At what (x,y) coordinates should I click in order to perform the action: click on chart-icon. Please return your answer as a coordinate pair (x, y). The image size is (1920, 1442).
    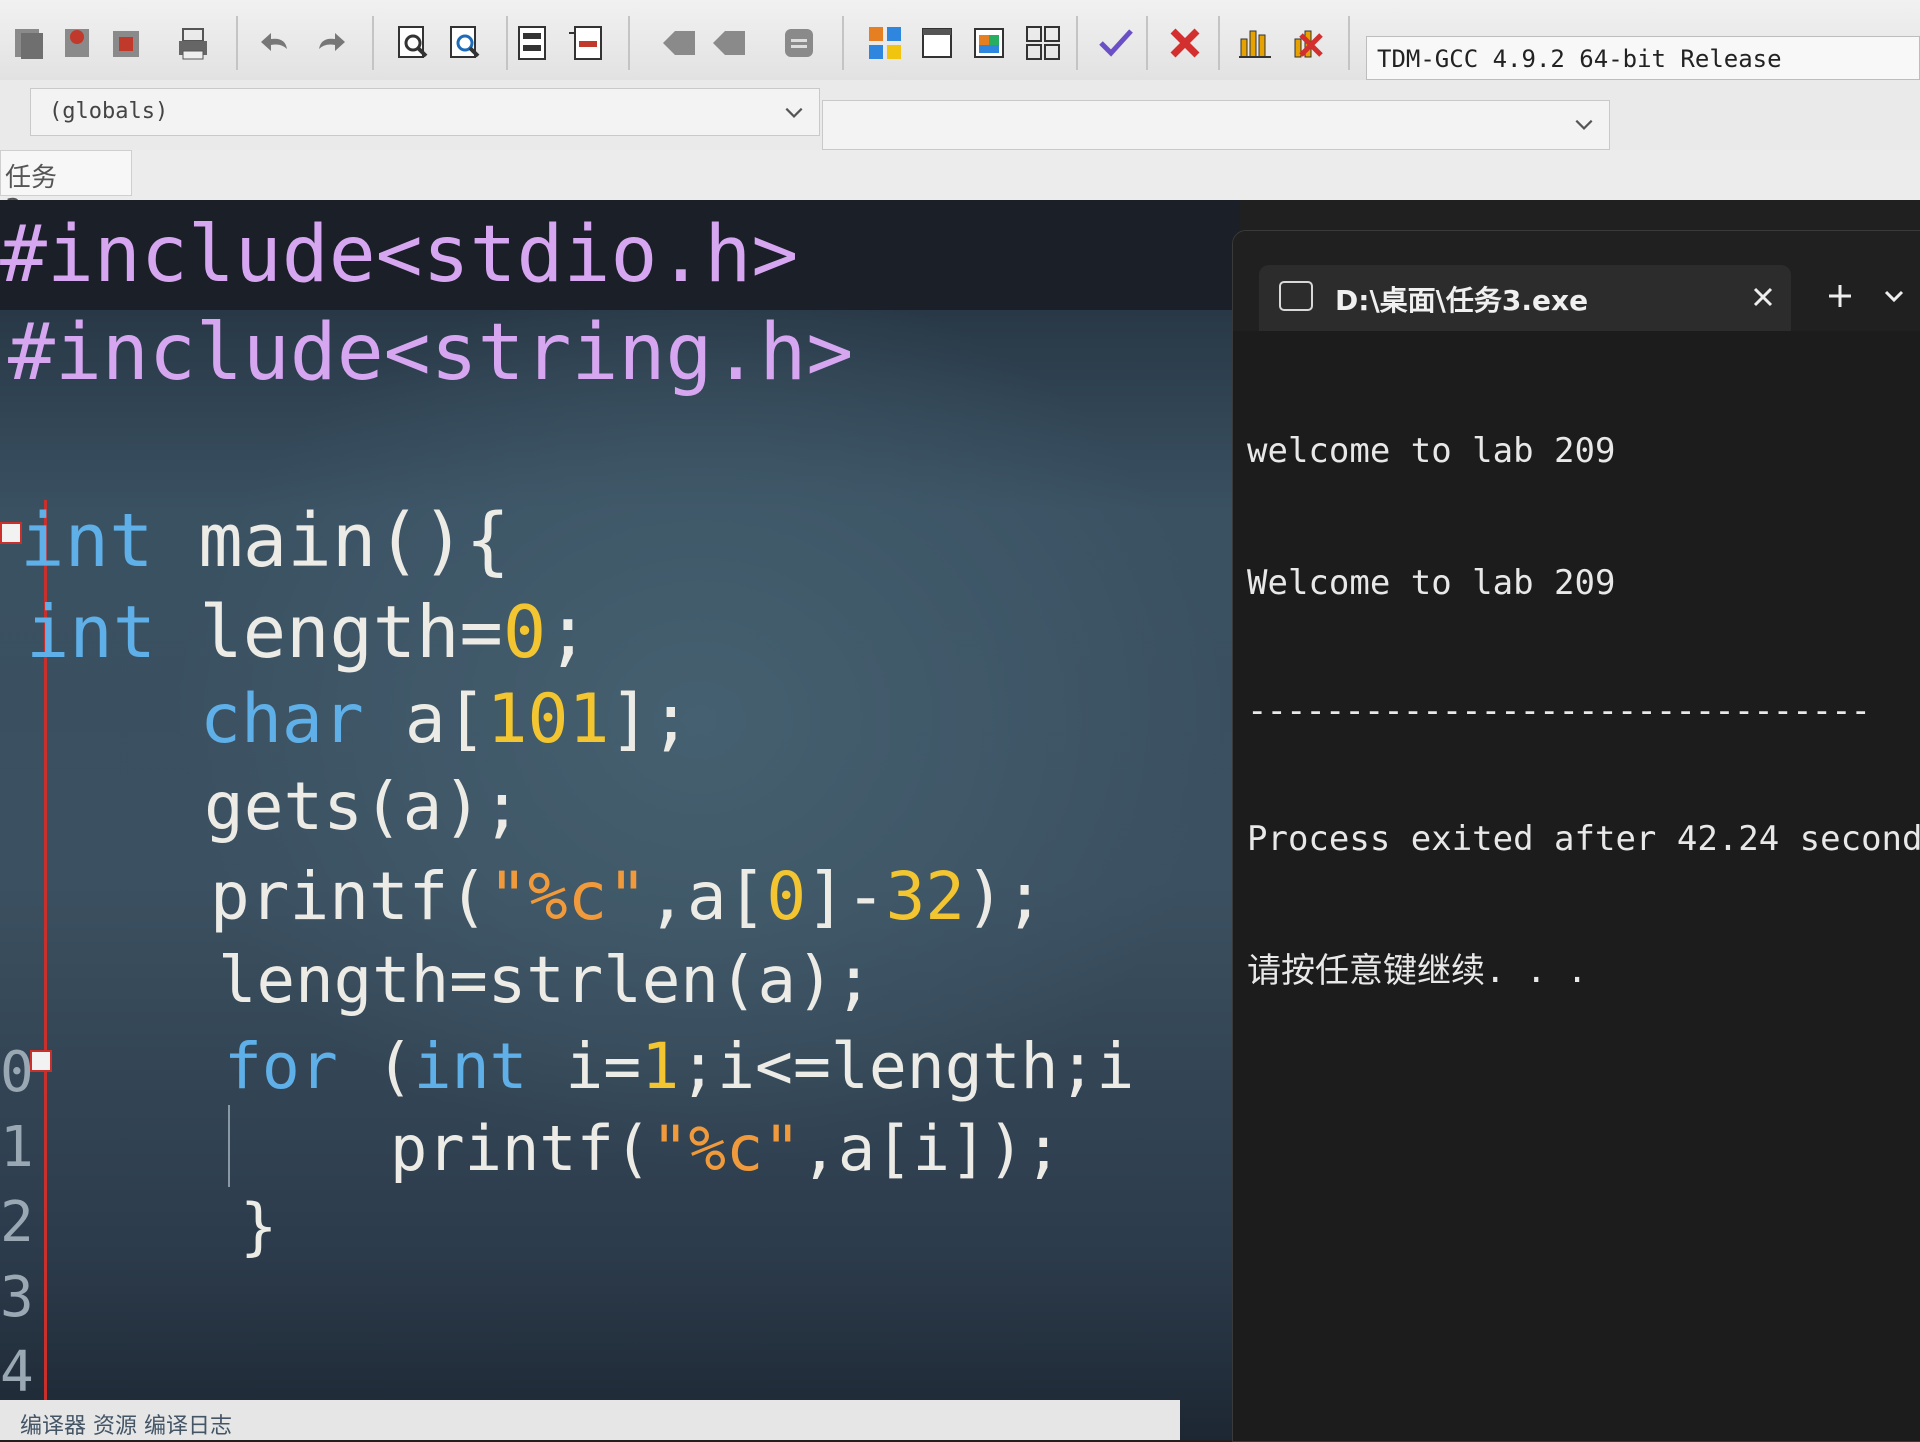
    Looking at the image, I should click on (1255, 43).